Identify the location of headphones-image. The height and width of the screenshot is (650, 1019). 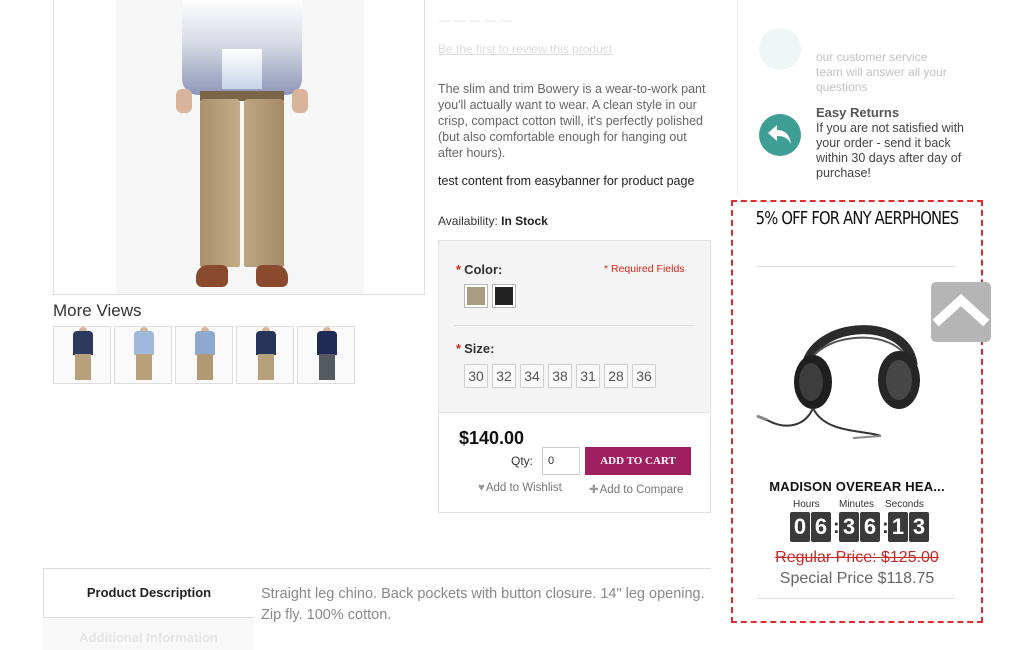
(857, 377).